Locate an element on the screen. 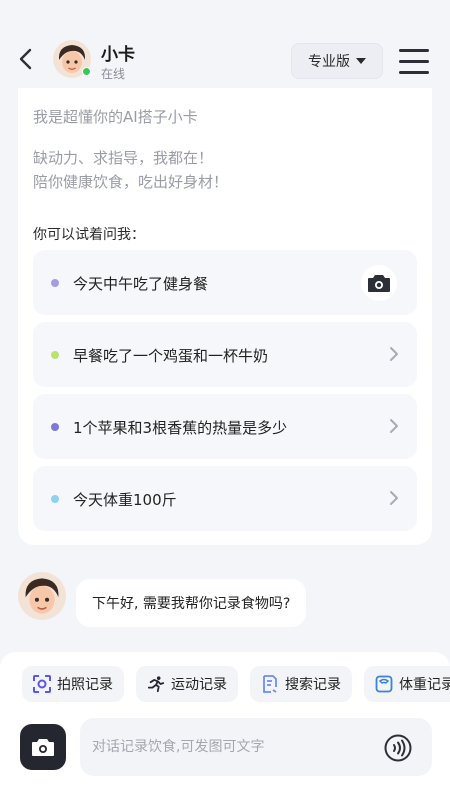  intro-line-2: 缺动力、求指导，我都在！ is located at coordinates (123, 158).